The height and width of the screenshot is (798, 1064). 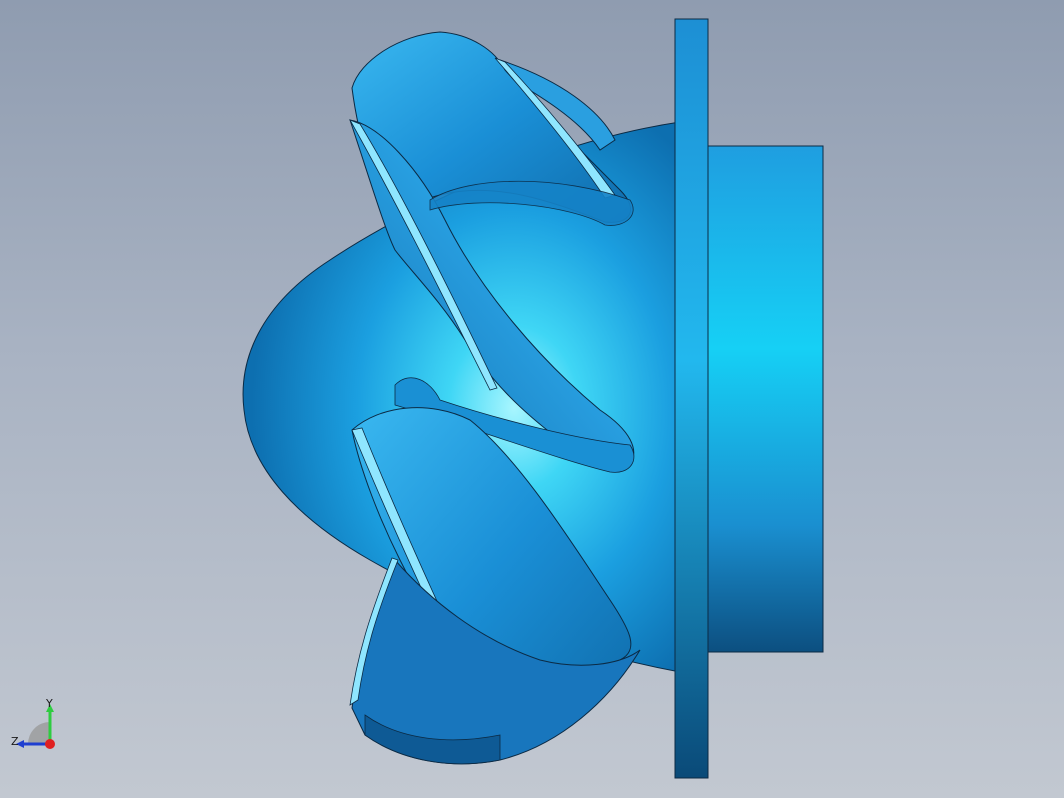 What do you see at coordinates (15, 741) in the screenshot?
I see `z-axis-label: Z` at bounding box center [15, 741].